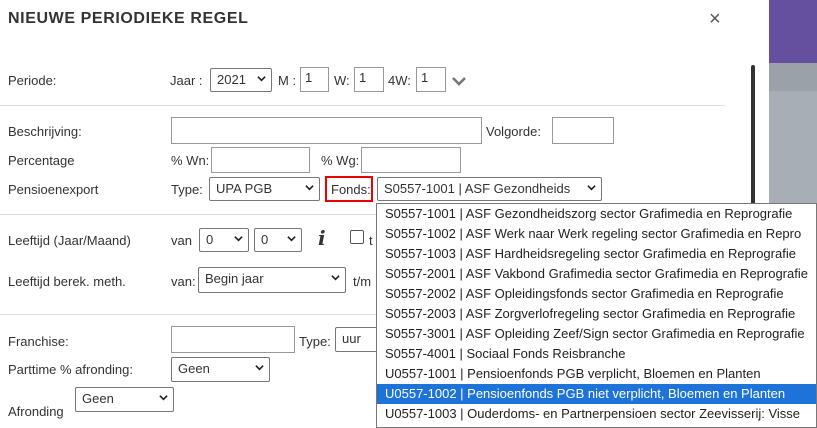 The width and height of the screenshot is (817, 428). Describe the element at coordinates (371, 240) in the screenshot. I see `leeftijd-t-text: t` at that location.